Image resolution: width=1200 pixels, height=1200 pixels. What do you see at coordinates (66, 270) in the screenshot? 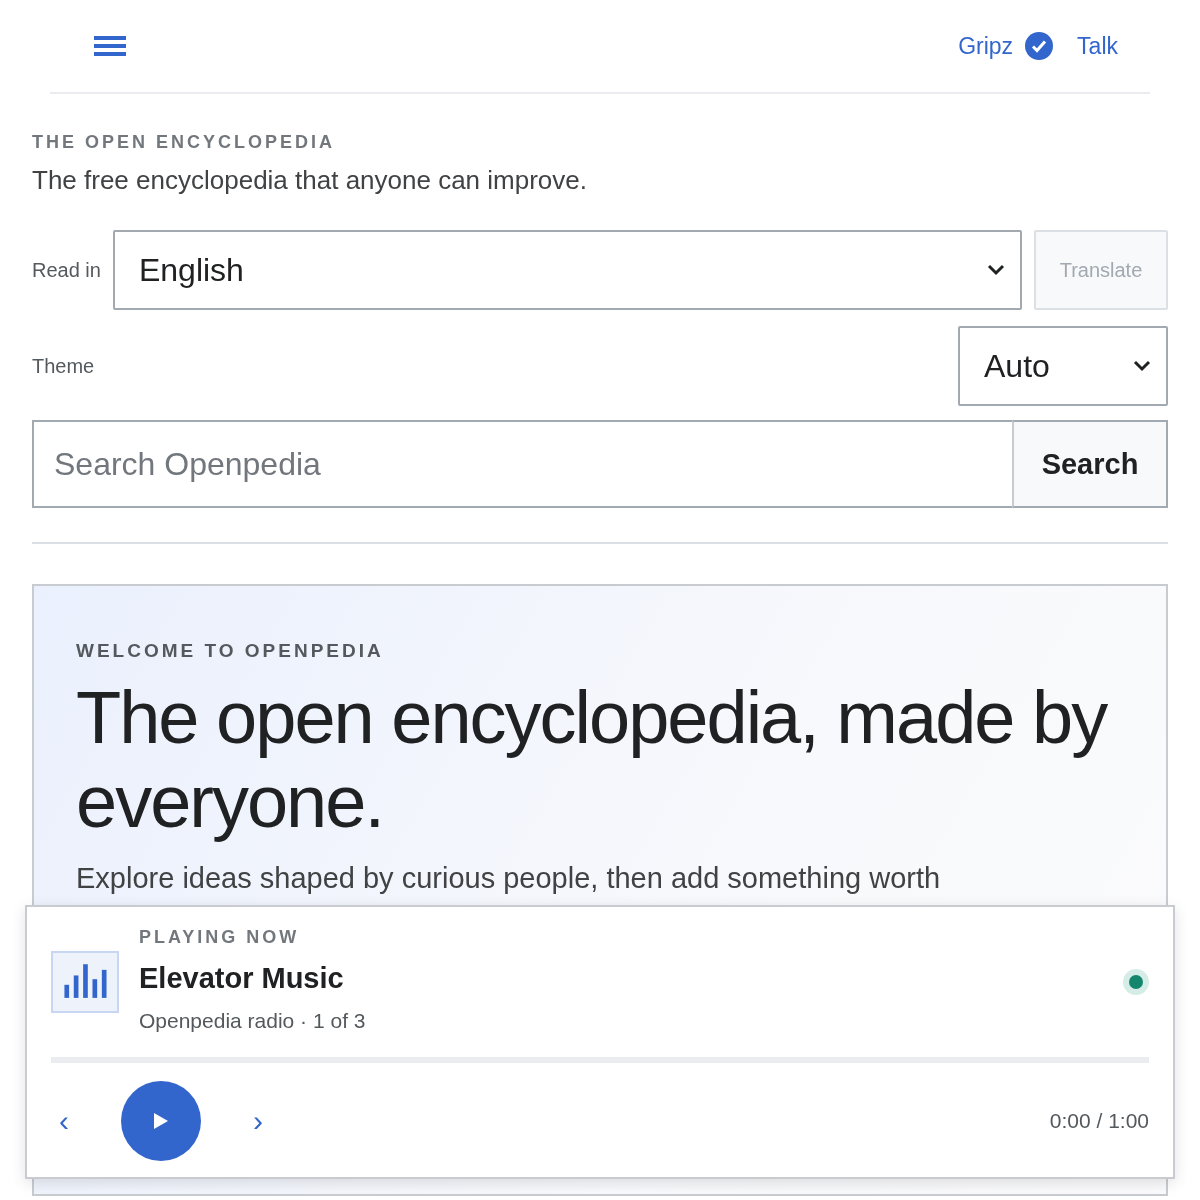
I see `language-label: Read in` at bounding box center [66, 270].